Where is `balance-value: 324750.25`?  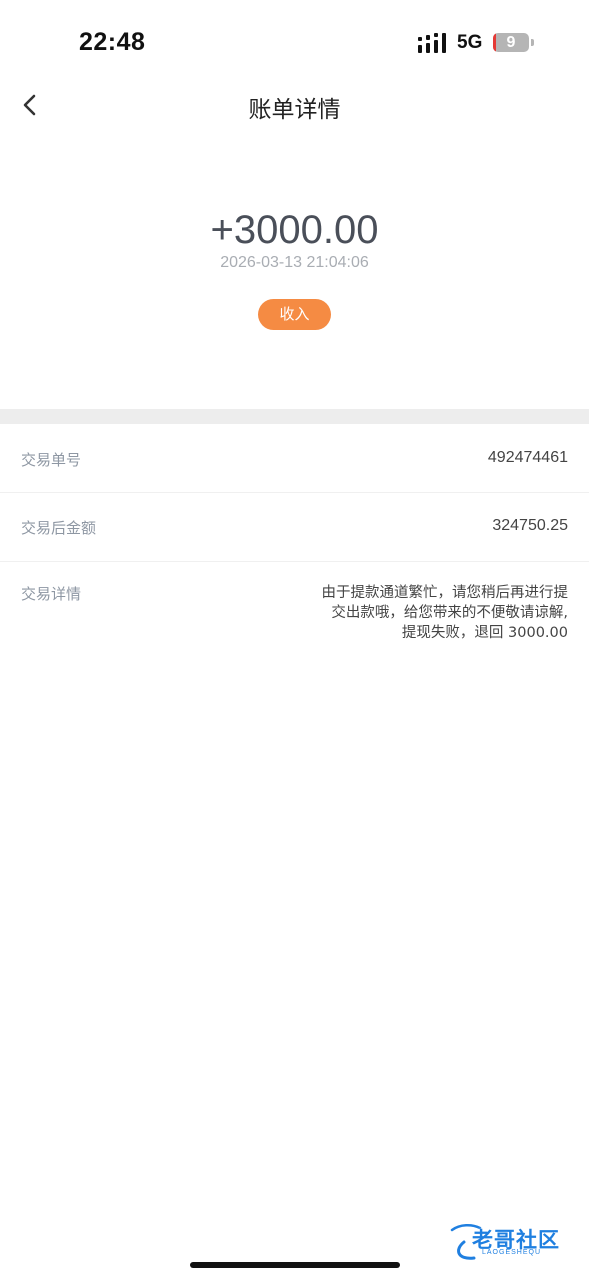 balance-value: 324750.25 is located at coordinates (530, 525).